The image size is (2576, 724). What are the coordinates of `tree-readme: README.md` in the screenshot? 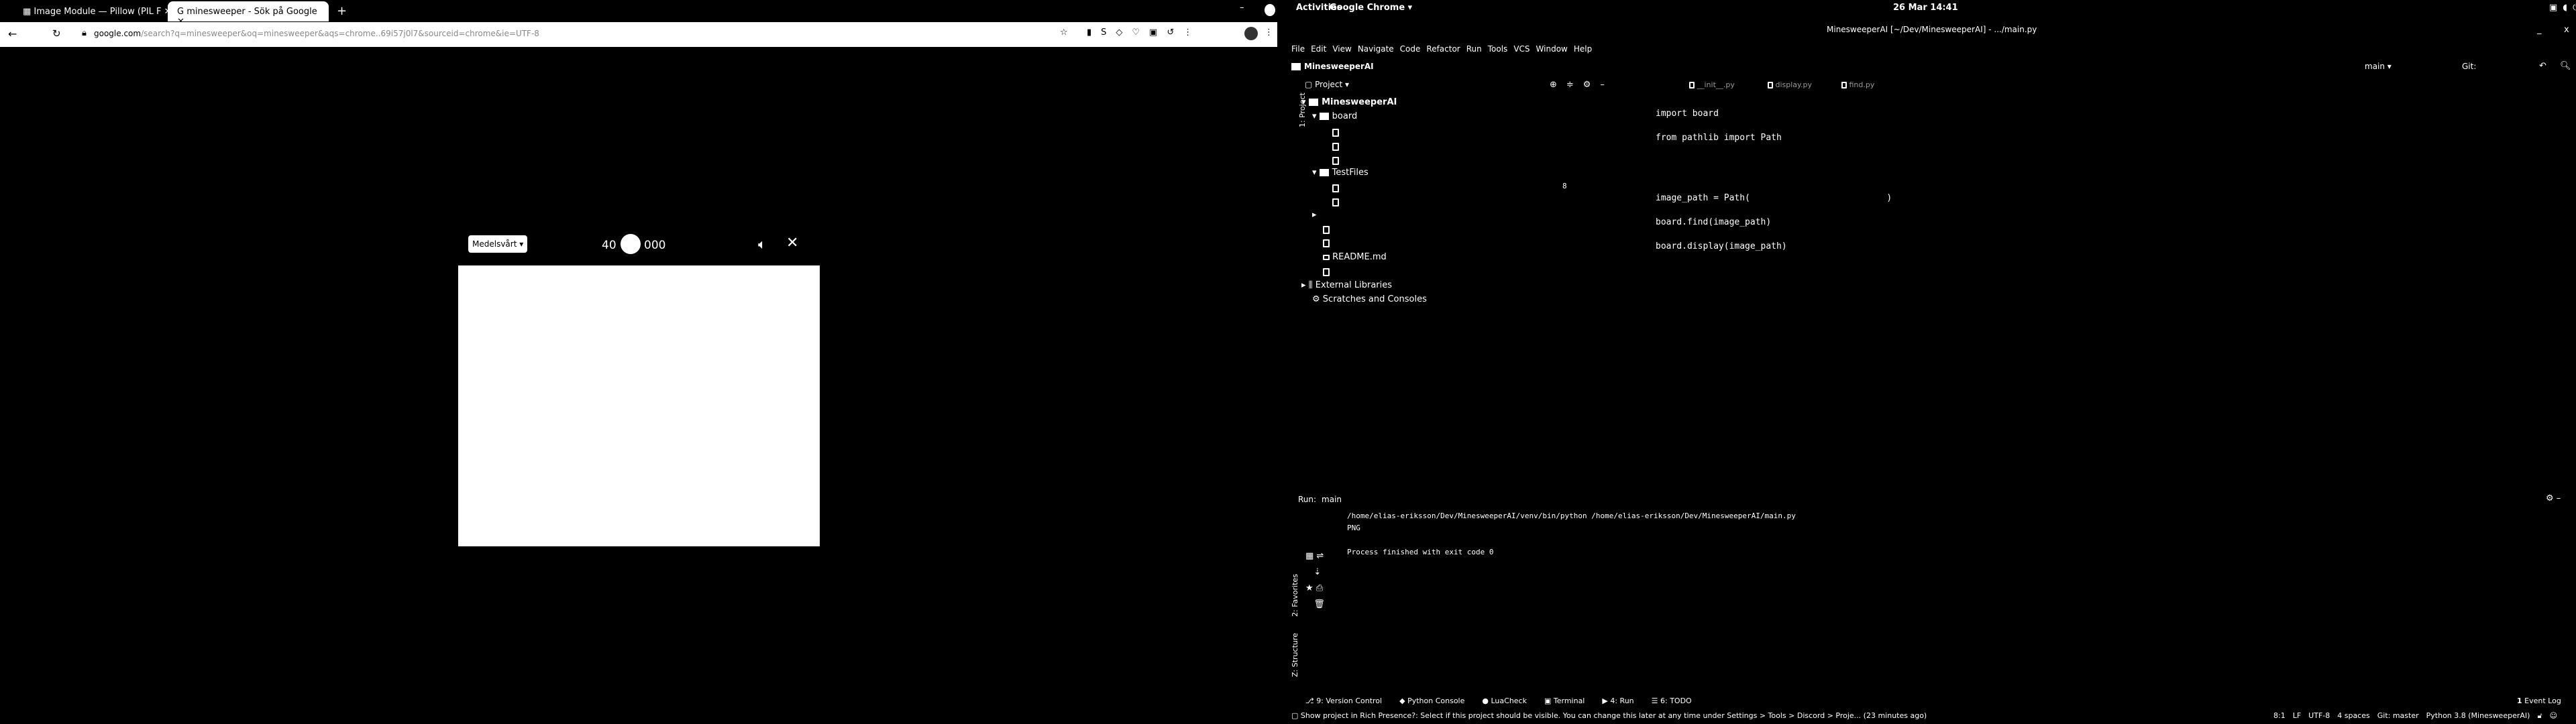 It's located at (1355, 257).